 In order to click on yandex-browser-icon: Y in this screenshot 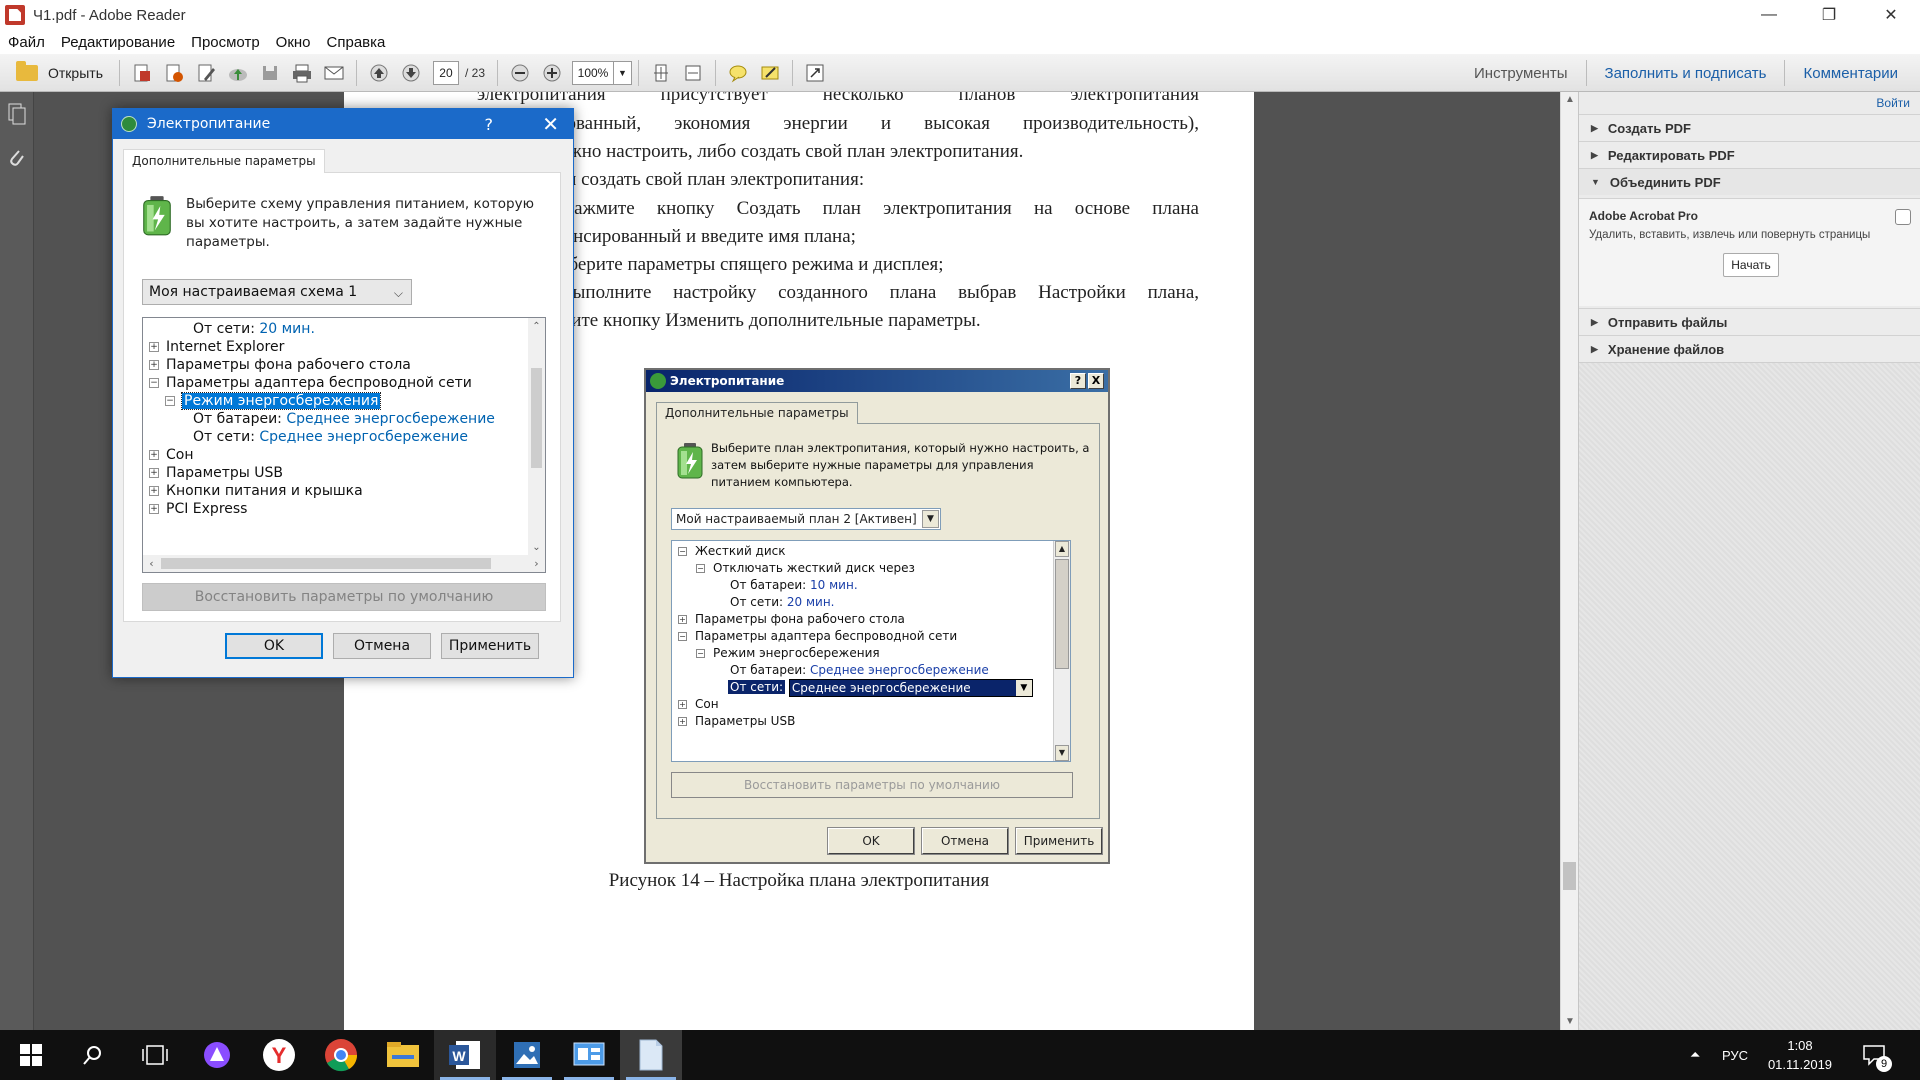, I will do `click(279, 1055)`.